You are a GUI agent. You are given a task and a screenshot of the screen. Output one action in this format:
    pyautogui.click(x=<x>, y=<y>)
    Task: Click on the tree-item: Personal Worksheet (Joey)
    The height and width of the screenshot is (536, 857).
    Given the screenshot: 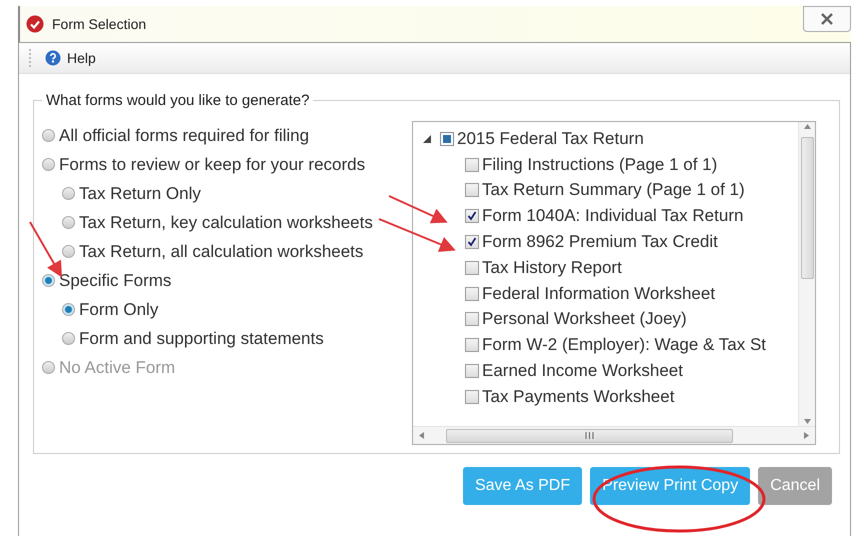 What is the action you would take?
    pyautogui.click(x=609, y=319)
    